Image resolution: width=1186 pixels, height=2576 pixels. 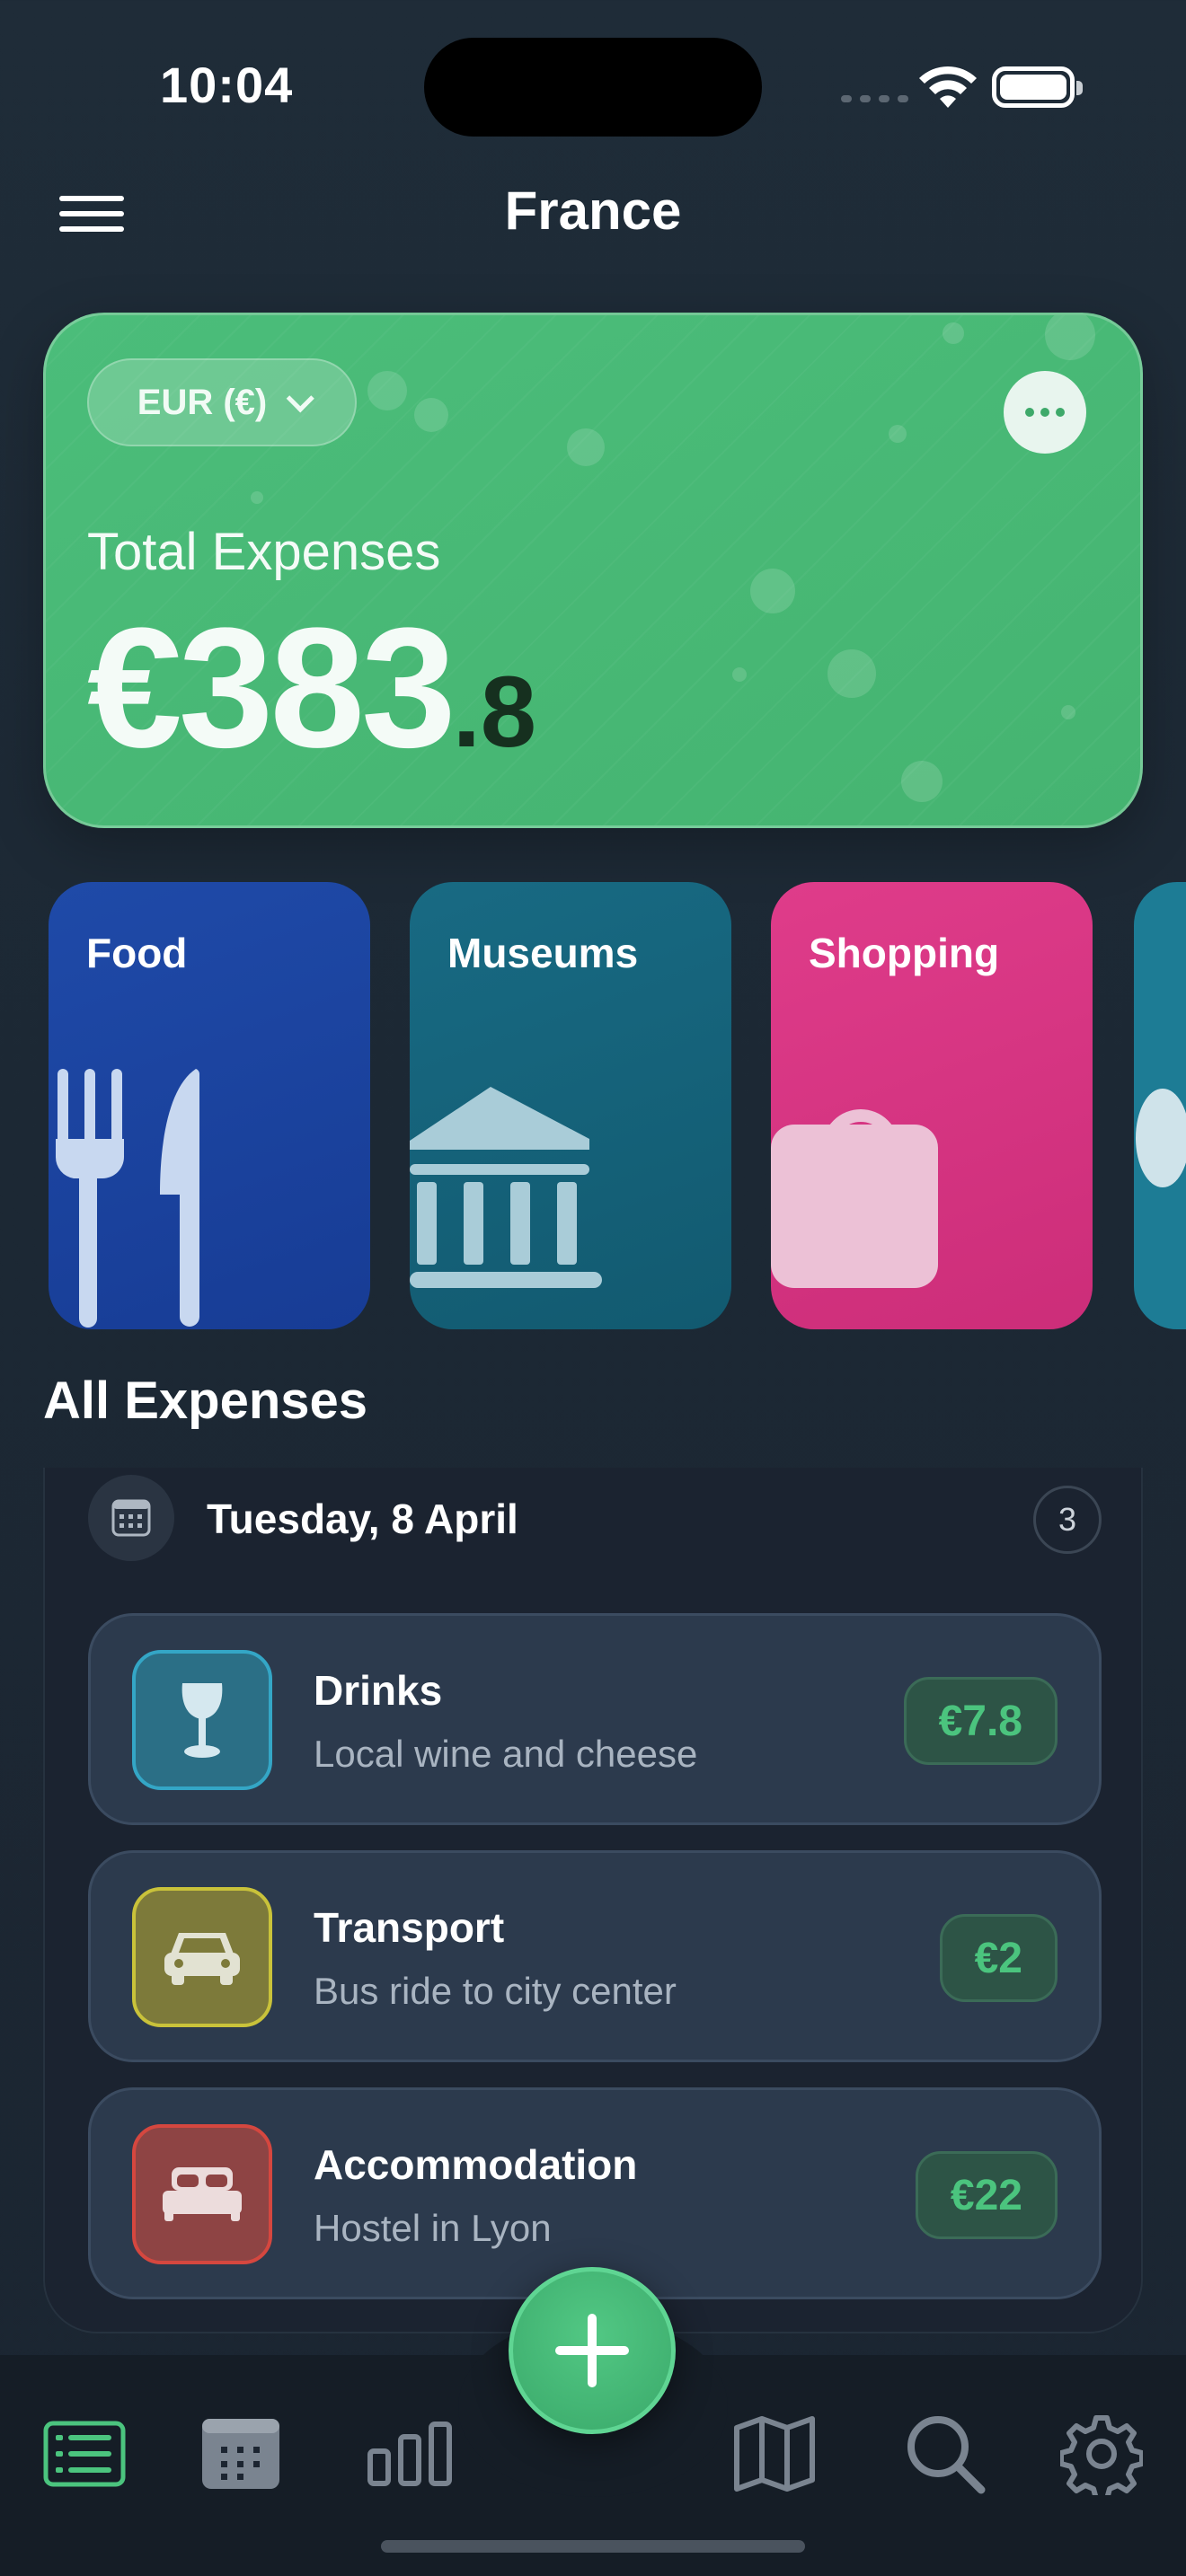 What do you see at coordinates (476, 2164) in the screenshot?
I see `expense-title: Accommodation` at bounding box center [476, 2164].